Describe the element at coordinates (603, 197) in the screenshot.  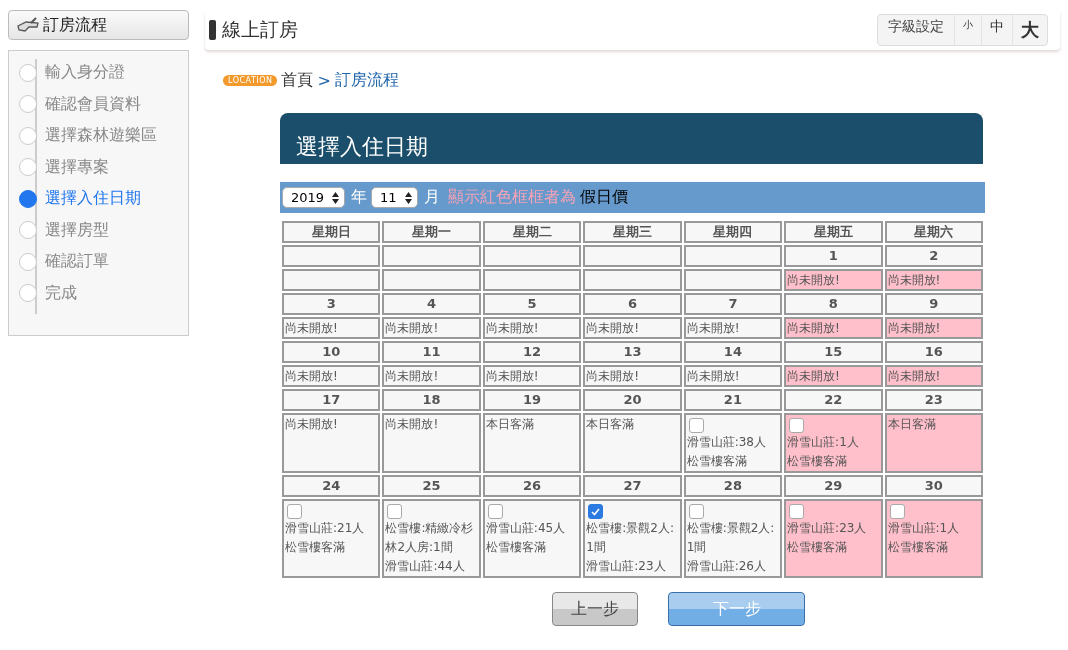
I see `holiday-legend-term: 假日價` at that location.